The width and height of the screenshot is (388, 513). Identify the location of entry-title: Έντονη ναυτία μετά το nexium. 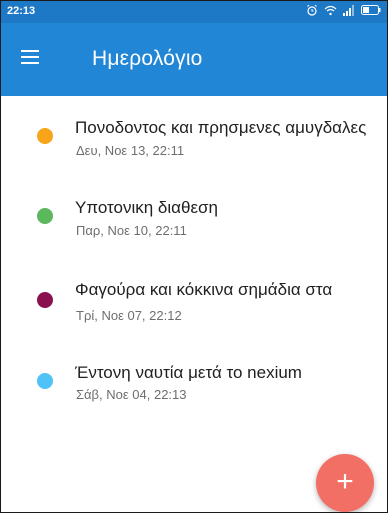
(188, 372).